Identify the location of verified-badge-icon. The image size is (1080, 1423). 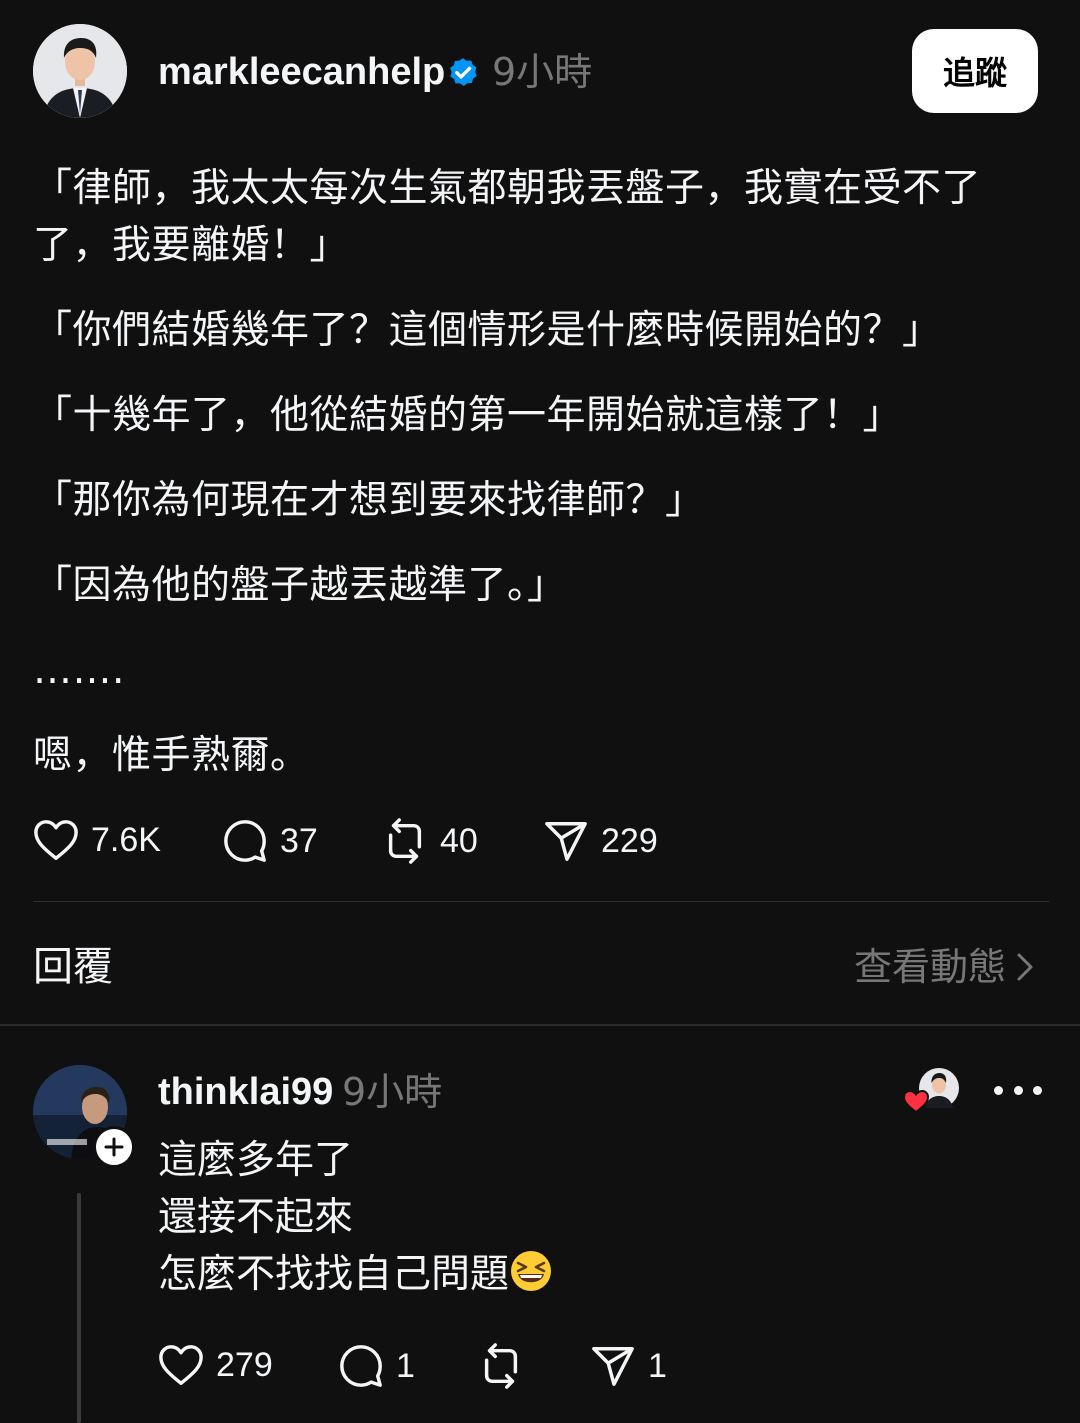
(463, 72).